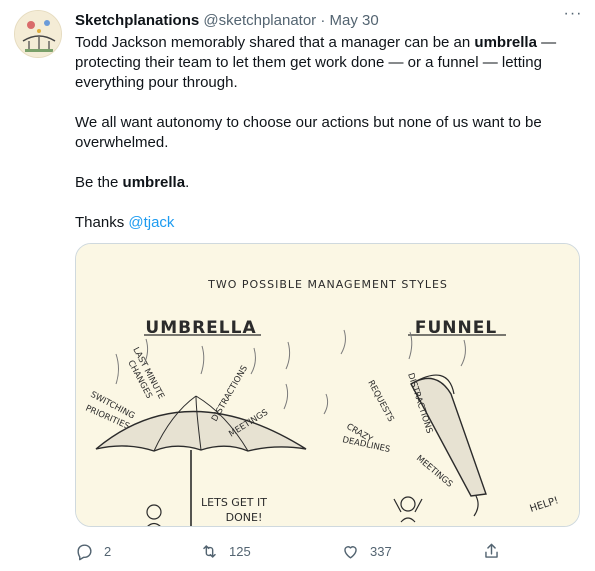 The image size is (595, 571). What do you see at coordinates (99, 182) in the screenshot?
I see `tweet-text-segment: Be the` at bounding box center [99, 182].